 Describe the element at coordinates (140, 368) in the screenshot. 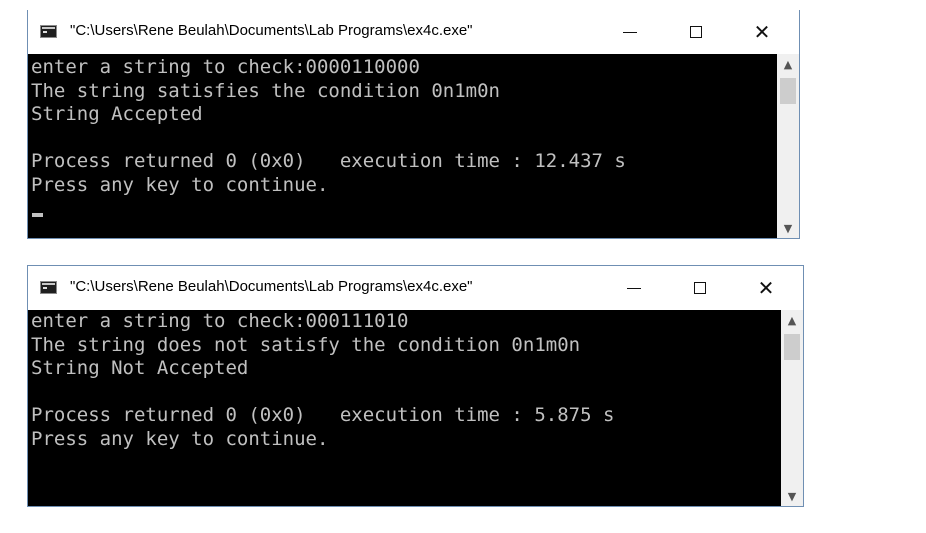

I see `console-line: String Not Accepted` at that location.